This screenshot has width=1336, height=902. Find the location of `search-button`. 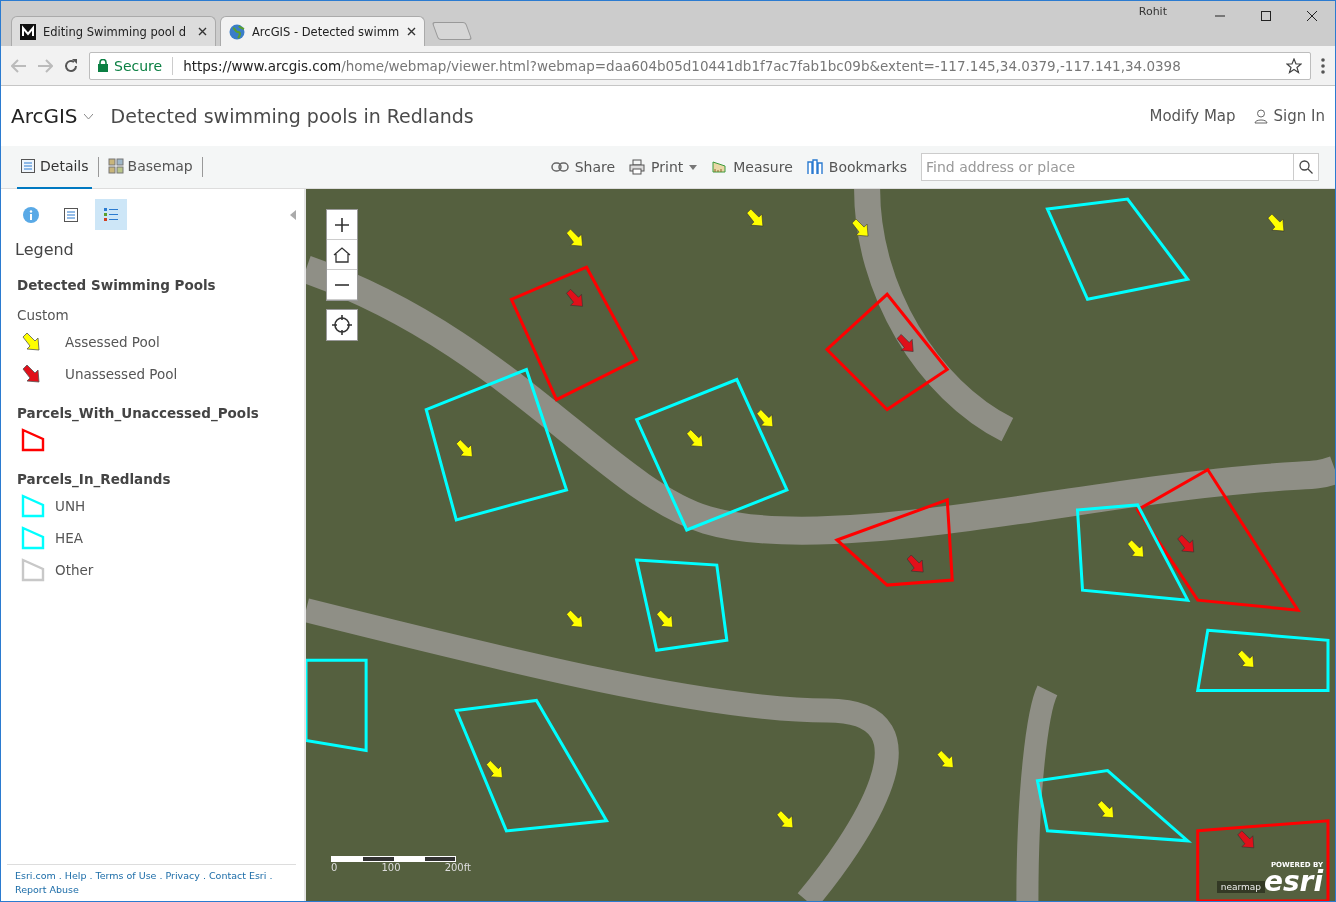

search-button is located at coordinates (1306, 167).